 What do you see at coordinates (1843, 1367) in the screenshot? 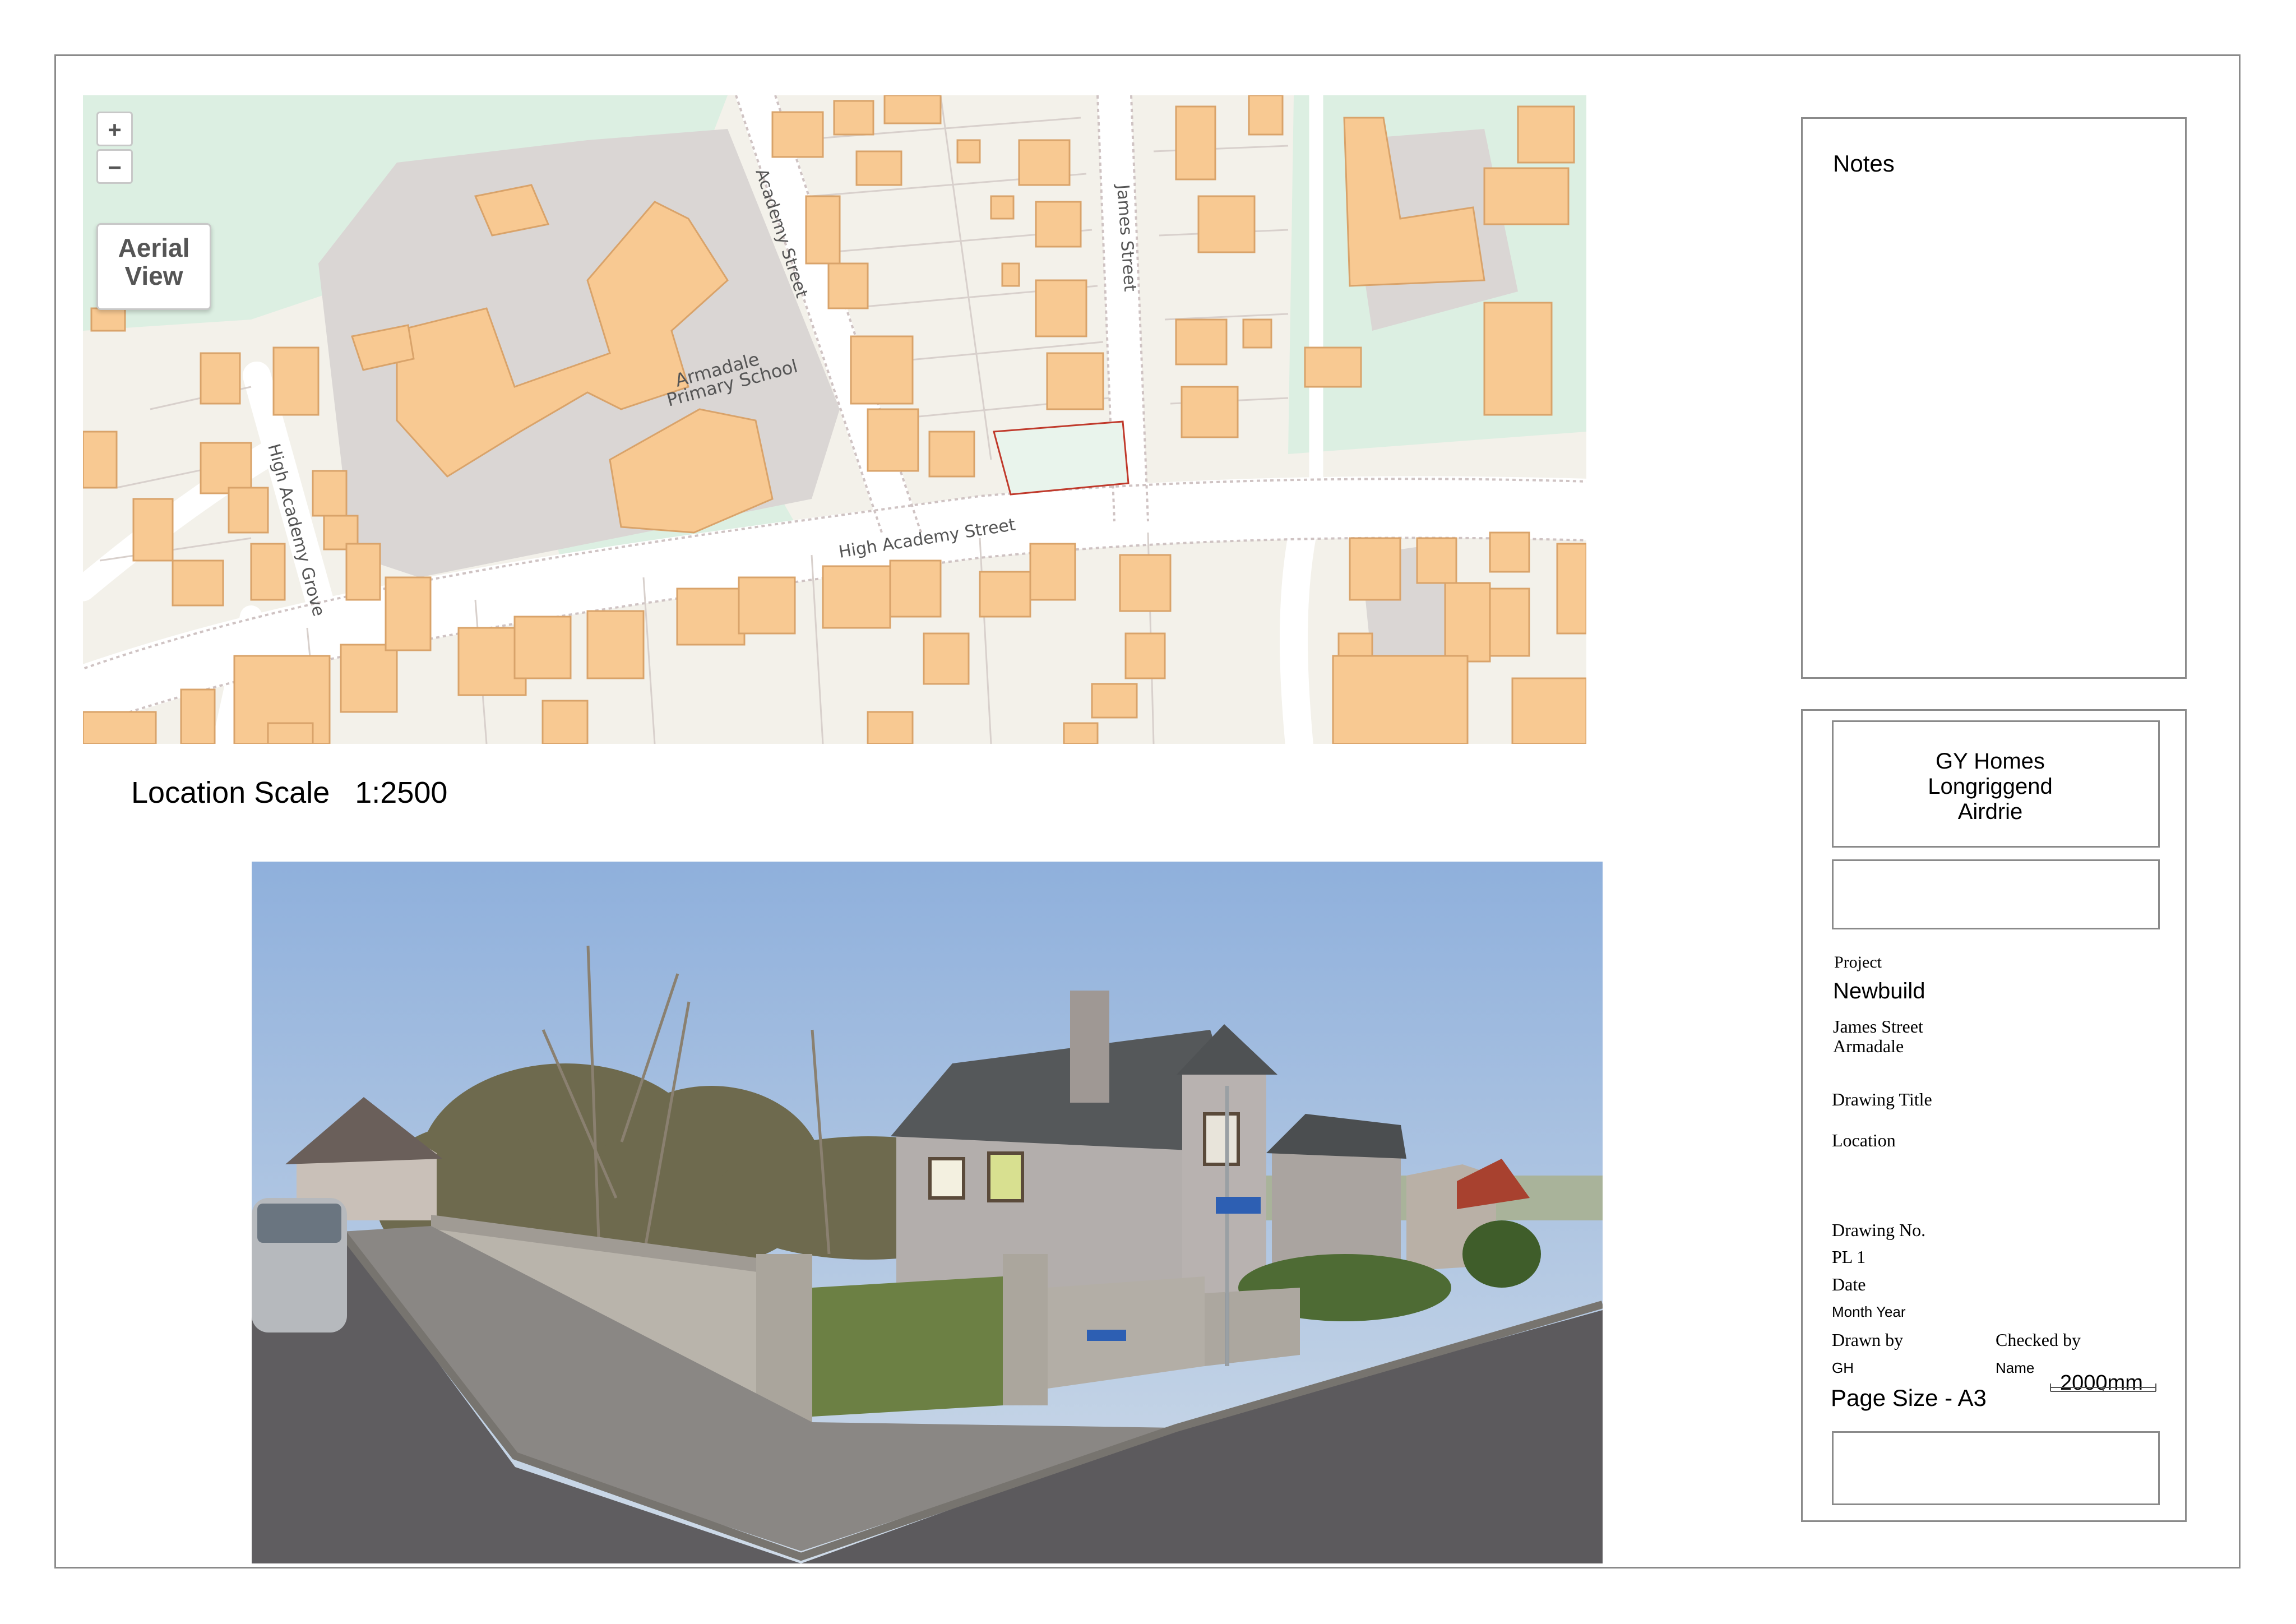
I see `drawn-by-value: GH` at bounding box center [1843, 1367].